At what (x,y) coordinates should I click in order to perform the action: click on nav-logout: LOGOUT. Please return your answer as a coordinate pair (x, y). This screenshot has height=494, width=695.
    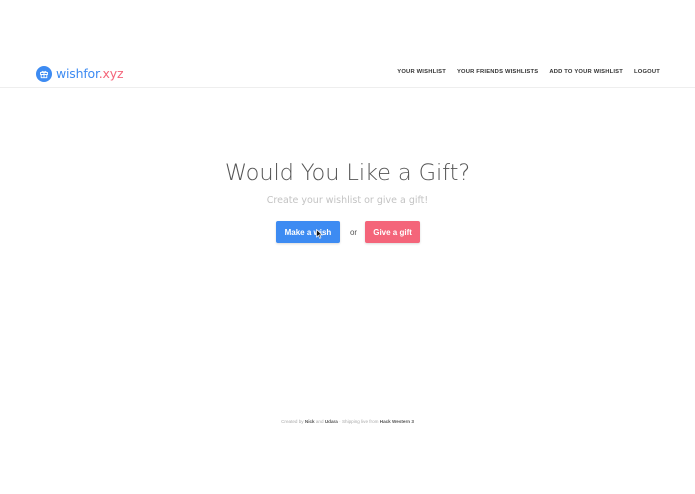
    Looking at the image, I should click on (647, 72).